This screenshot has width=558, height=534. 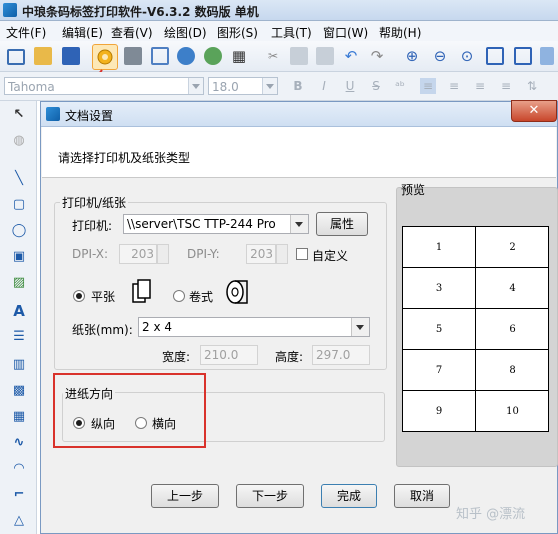 I want to click on close-button: ✕, so click(x=534, y=111).